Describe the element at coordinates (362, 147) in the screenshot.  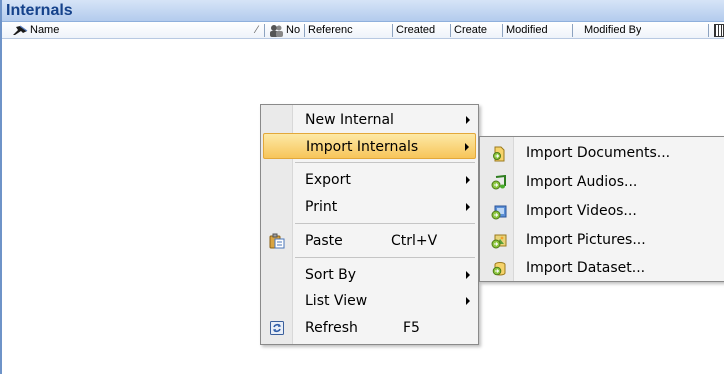
I see `menu-item-label: Import Internals` at that location.